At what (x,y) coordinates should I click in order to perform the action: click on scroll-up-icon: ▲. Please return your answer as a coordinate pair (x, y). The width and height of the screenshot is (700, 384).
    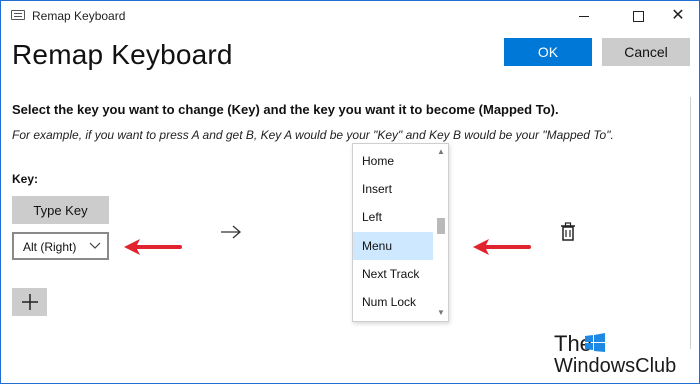
    Looking at the image, I should click on (441, 152).